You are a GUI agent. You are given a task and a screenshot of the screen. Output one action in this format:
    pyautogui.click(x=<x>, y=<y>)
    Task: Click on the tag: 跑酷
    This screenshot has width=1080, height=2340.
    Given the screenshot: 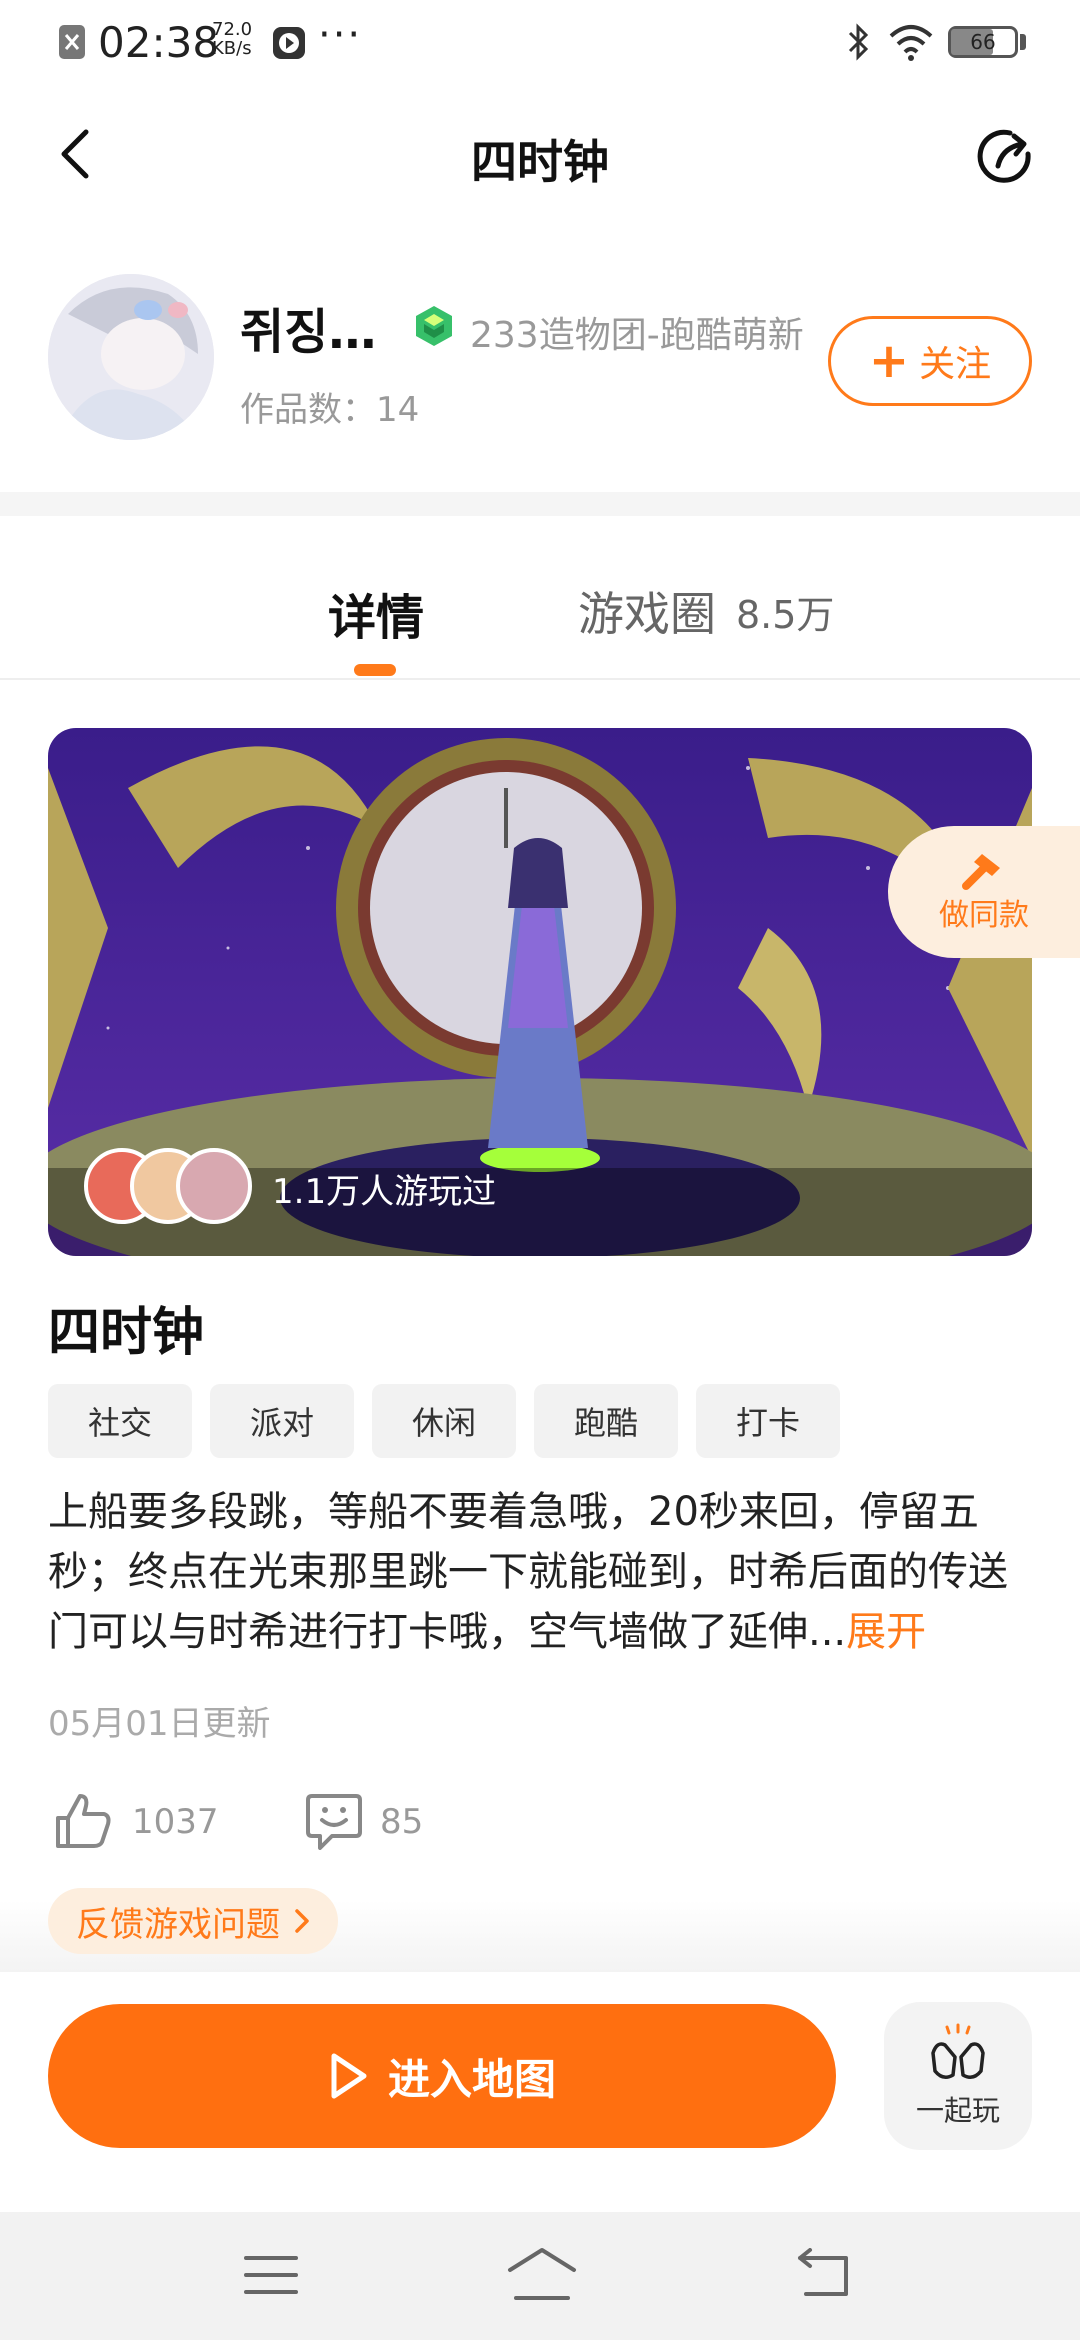 What is the action you would take?
    pyautogui.click(x=606, y=1421)
    